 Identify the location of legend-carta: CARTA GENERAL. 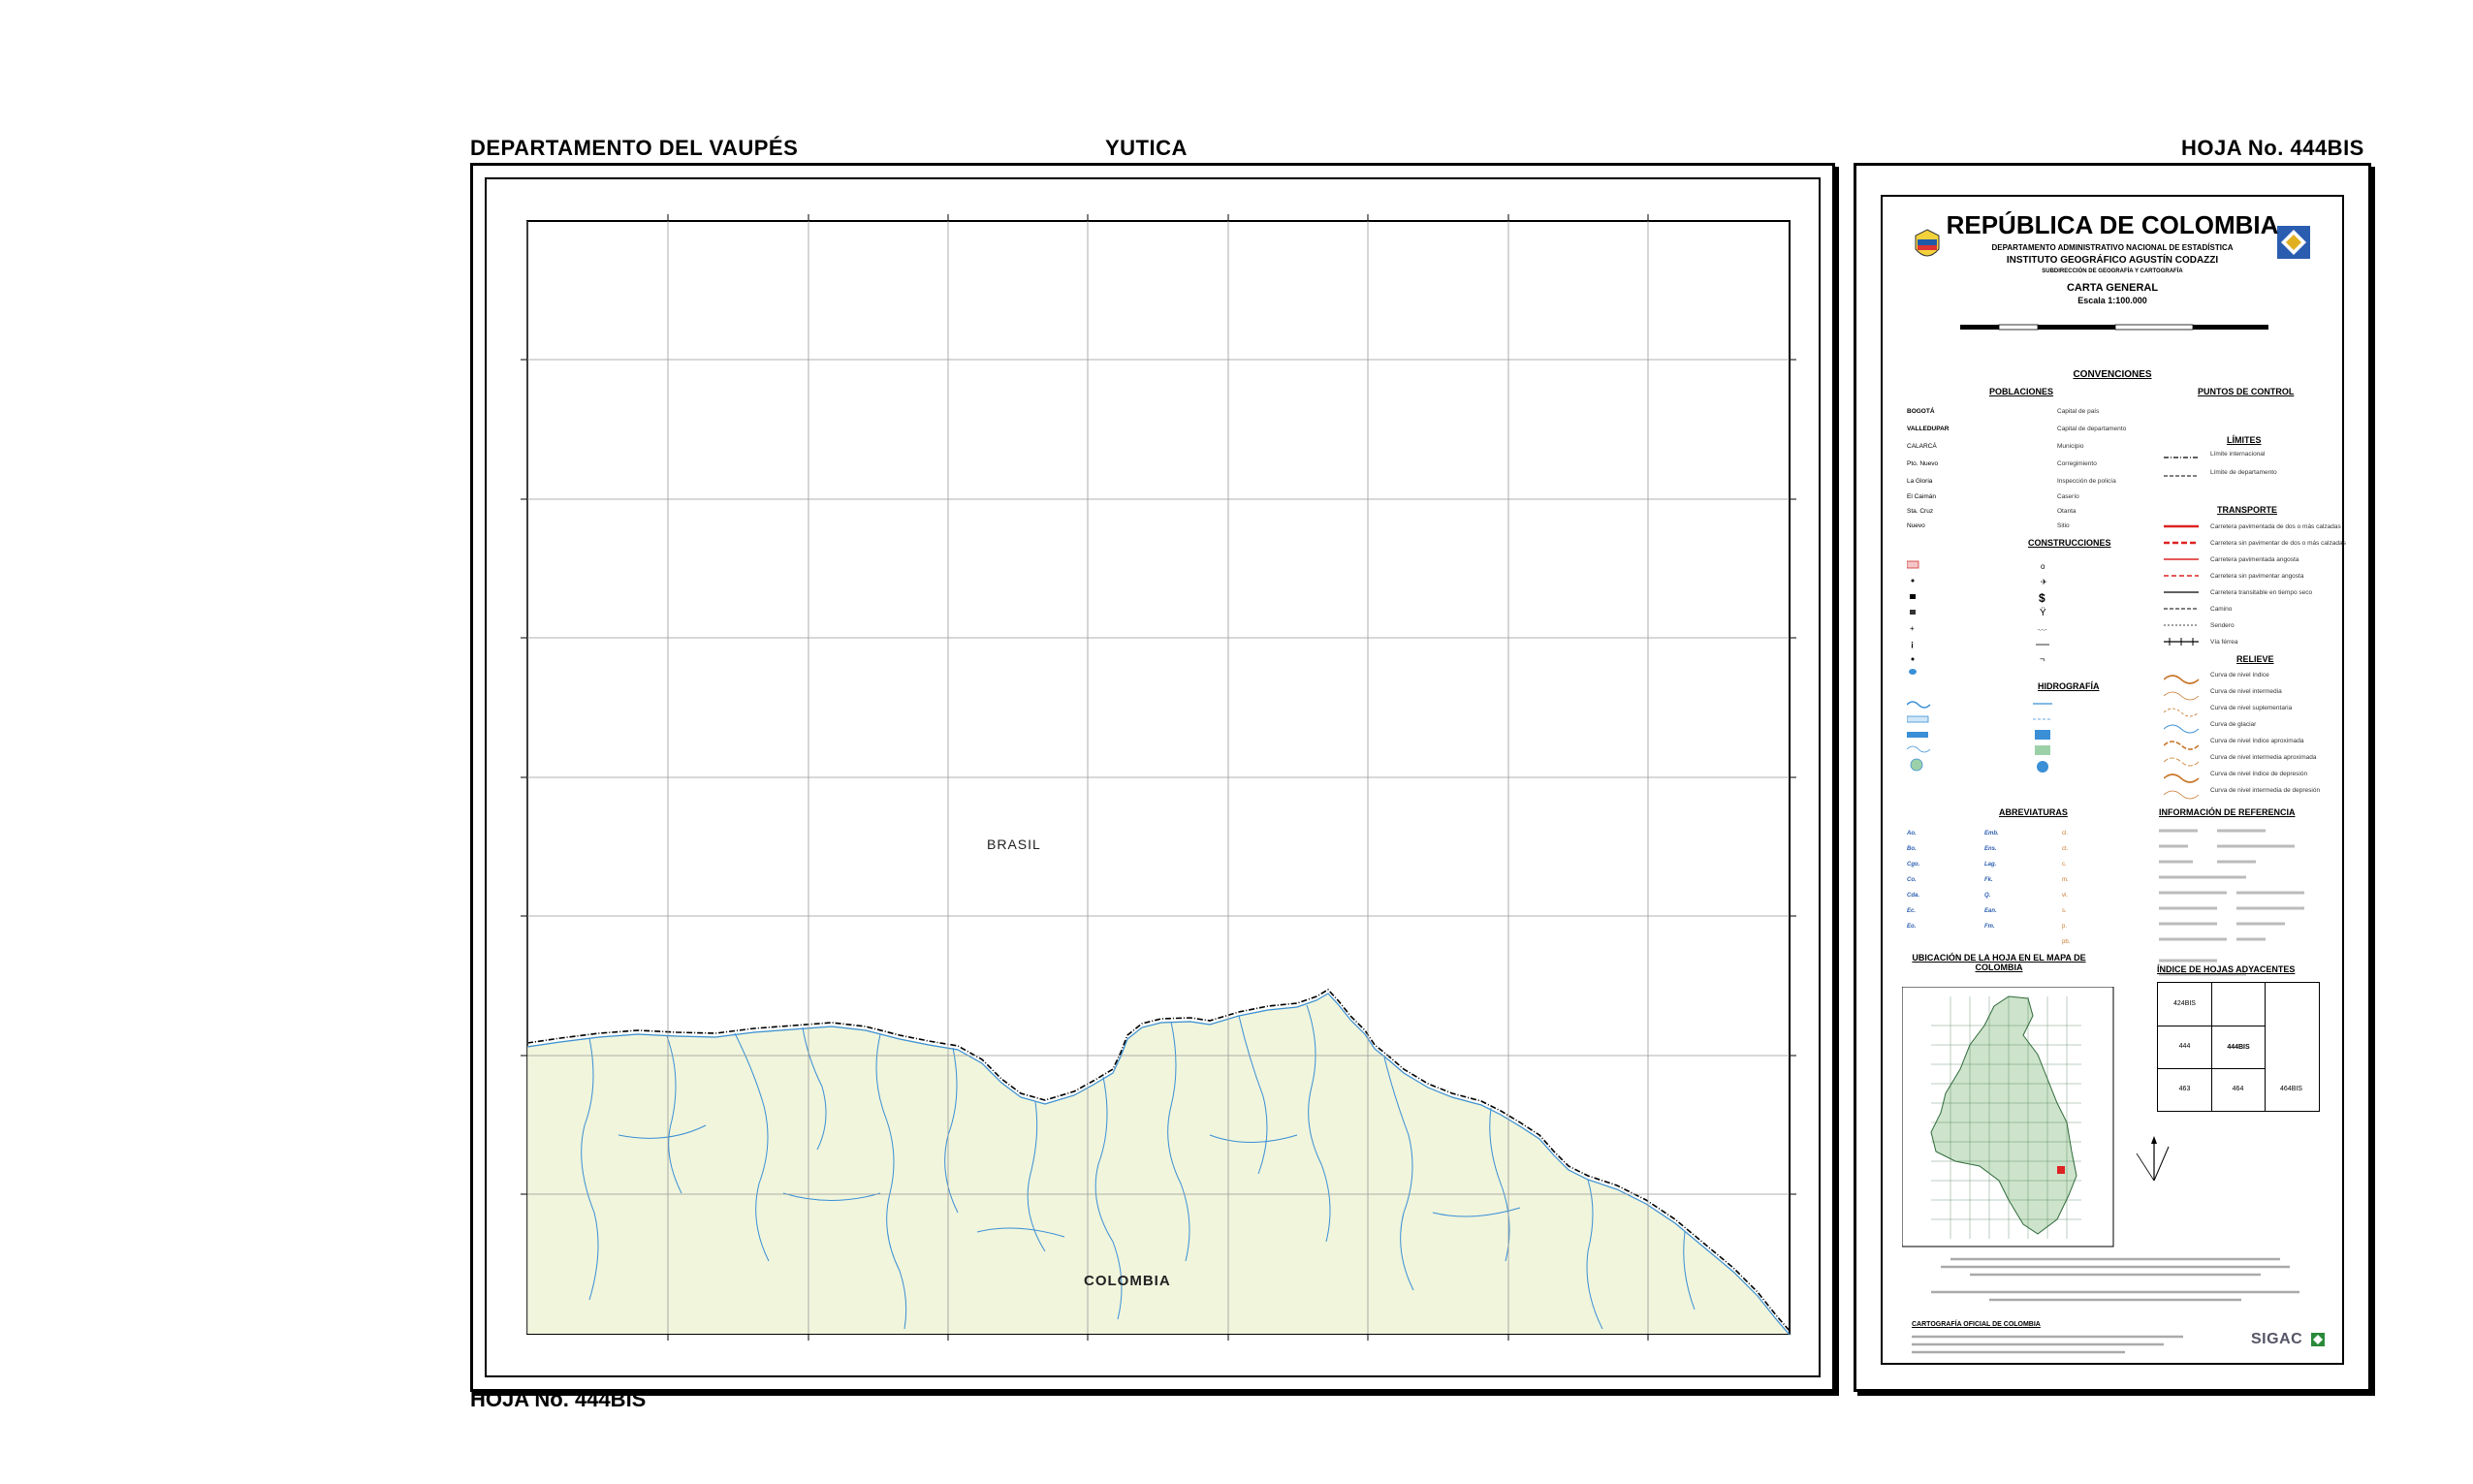
(2113, 288).